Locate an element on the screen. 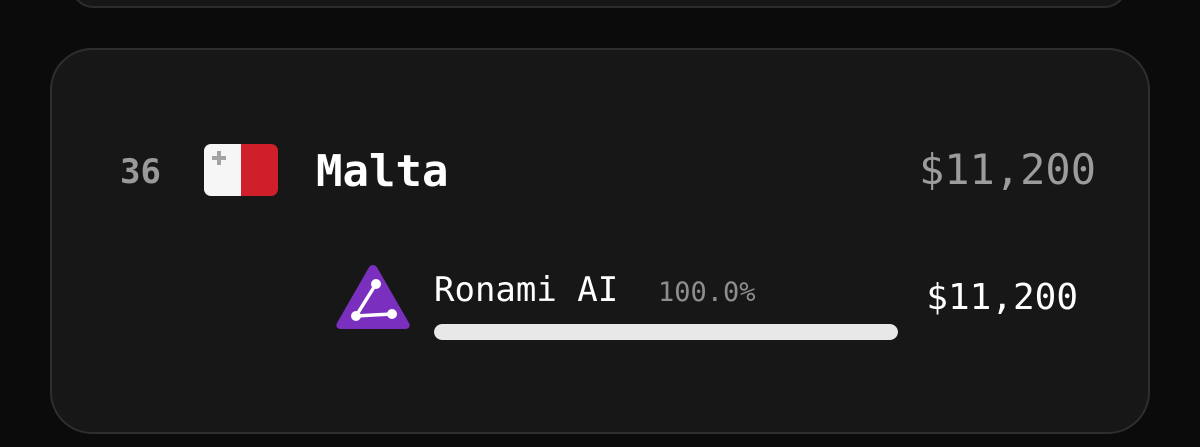 Image resolution: width=1200 pixels, height=447 pixels. country-name: Malta is located at coordinates (382, 171).